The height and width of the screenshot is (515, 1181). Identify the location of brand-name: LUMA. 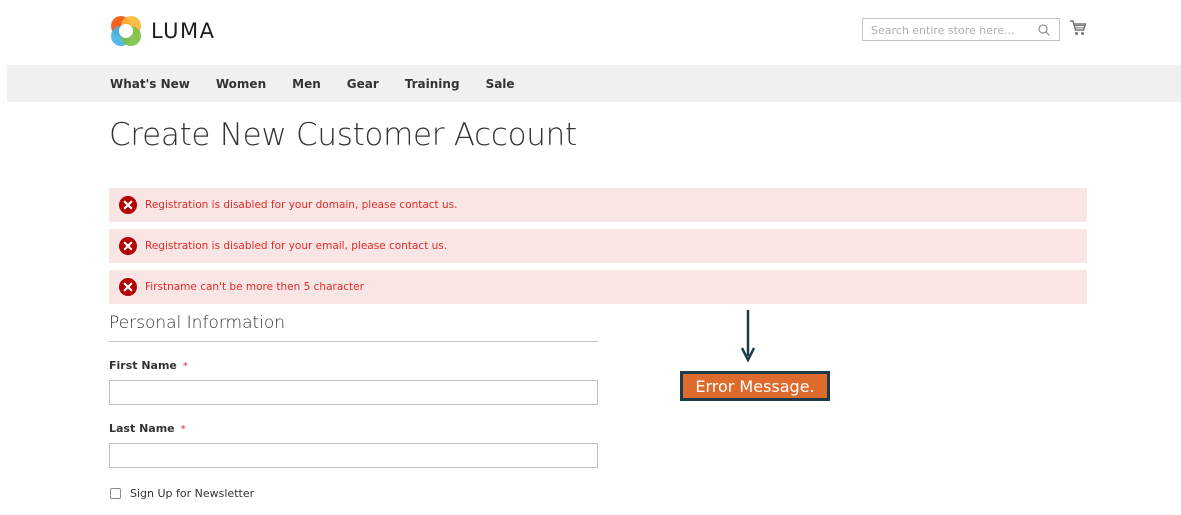
(183, 31).